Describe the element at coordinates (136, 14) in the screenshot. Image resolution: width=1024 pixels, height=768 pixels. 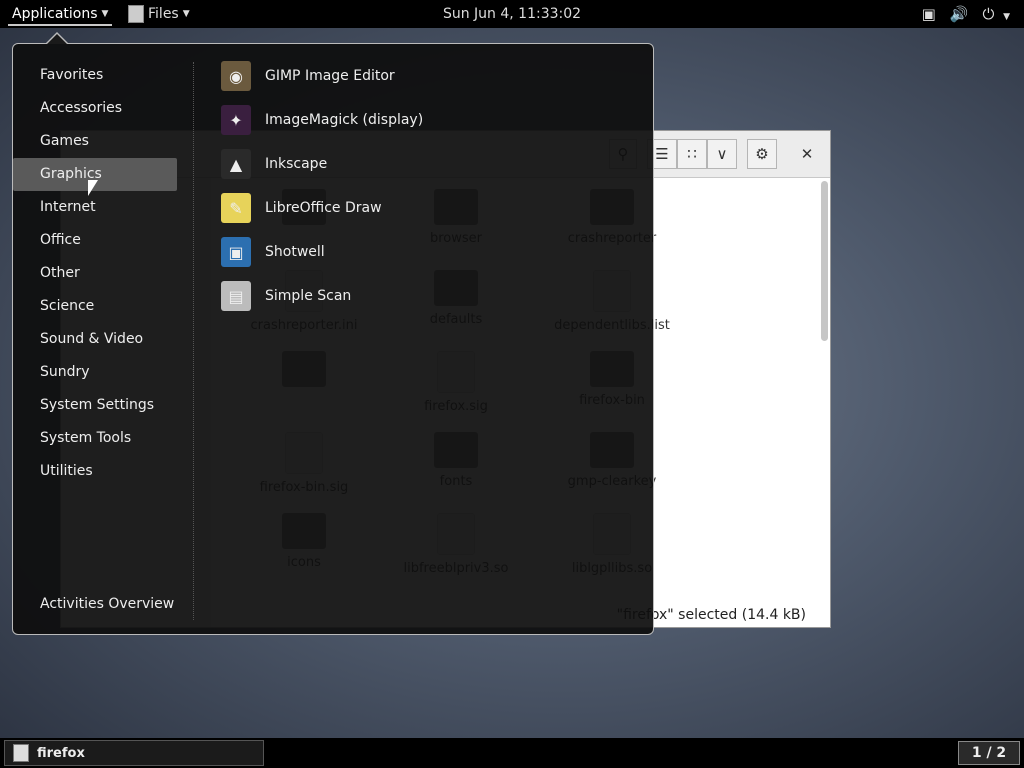
I see `files-icon` at that location.